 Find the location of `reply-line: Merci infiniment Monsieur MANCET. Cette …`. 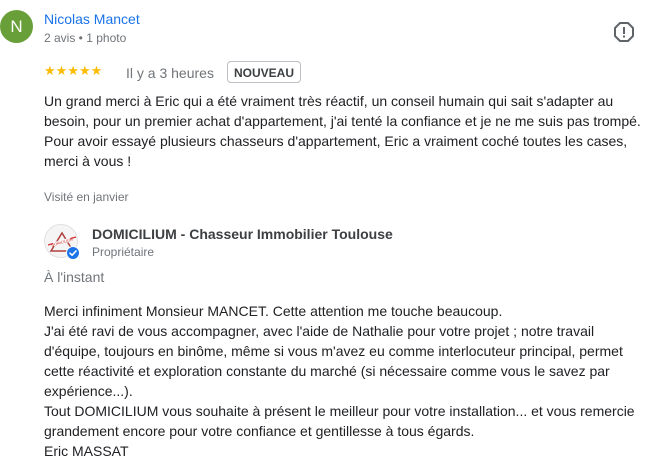

reply-line: Merci infiniment Monsieur MANCET. Cette … is located at coordinates (273, 311).